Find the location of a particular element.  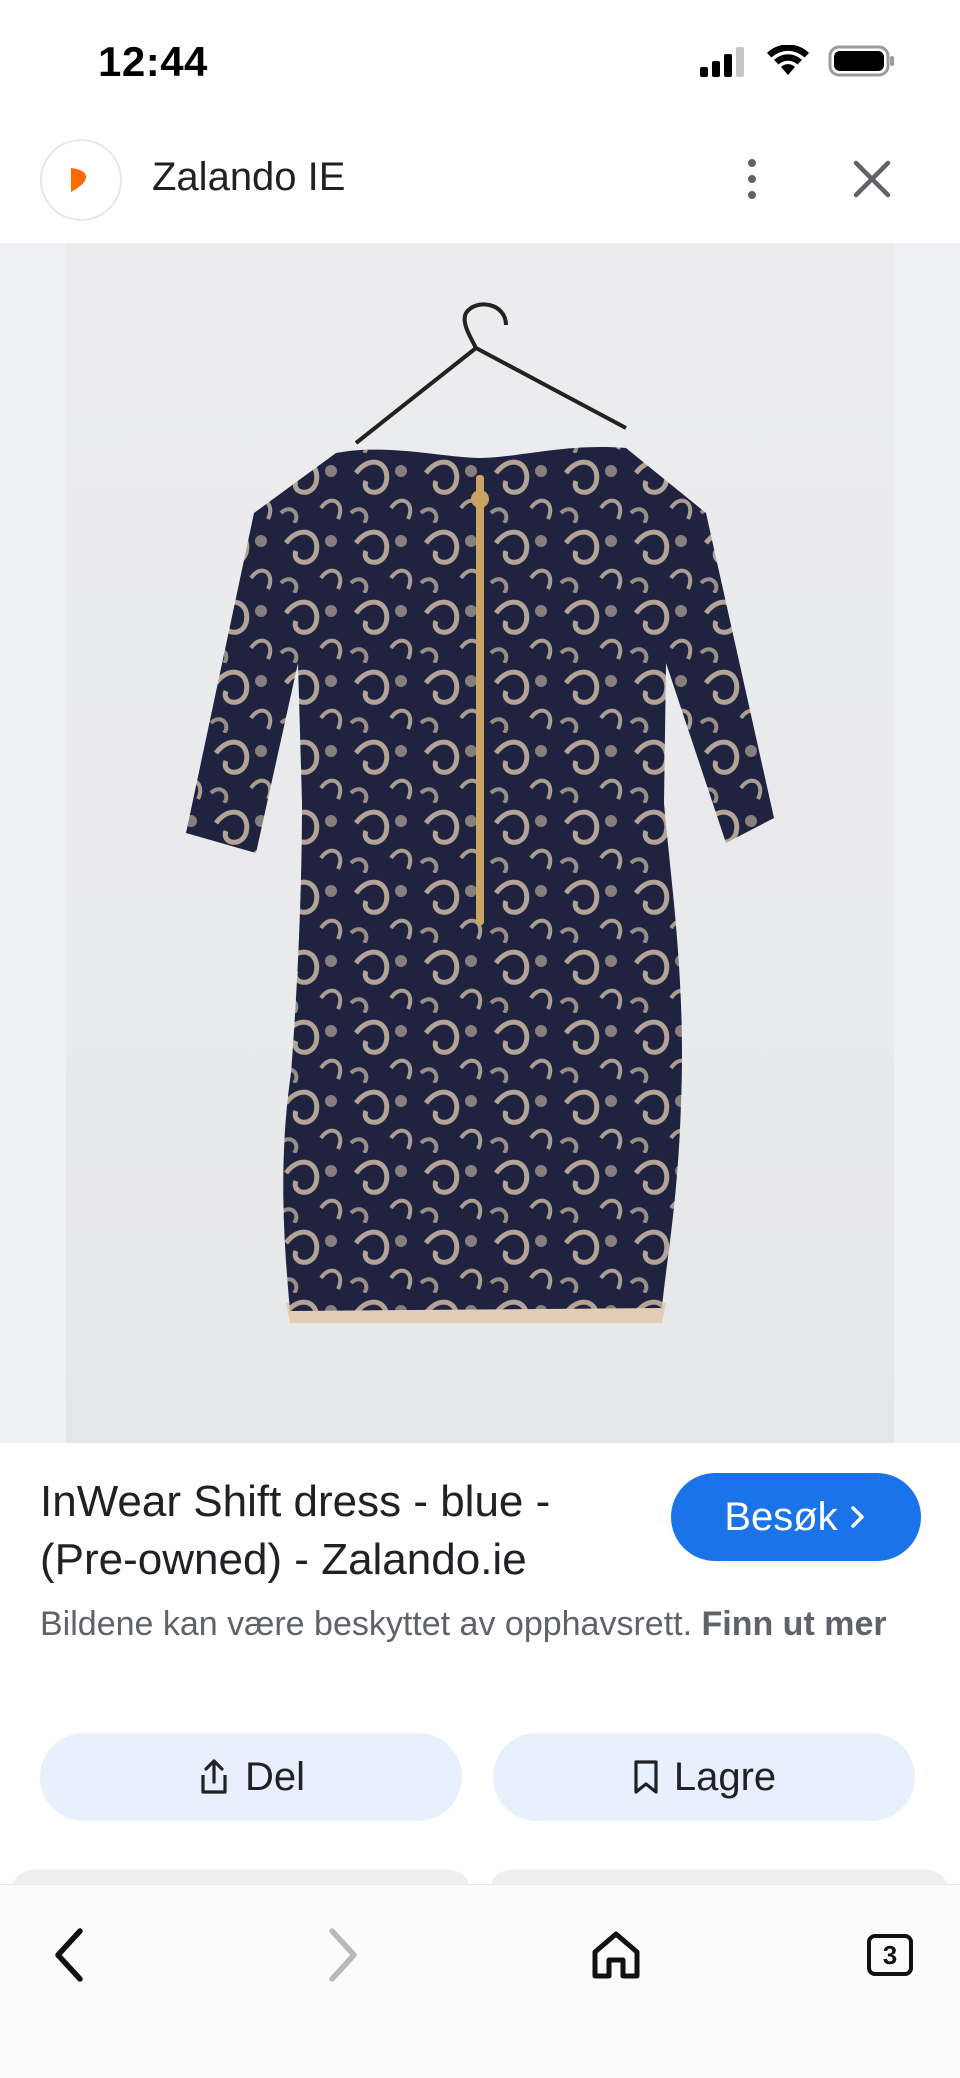

save-button: Lagre is located at coordinates (704, 1777).